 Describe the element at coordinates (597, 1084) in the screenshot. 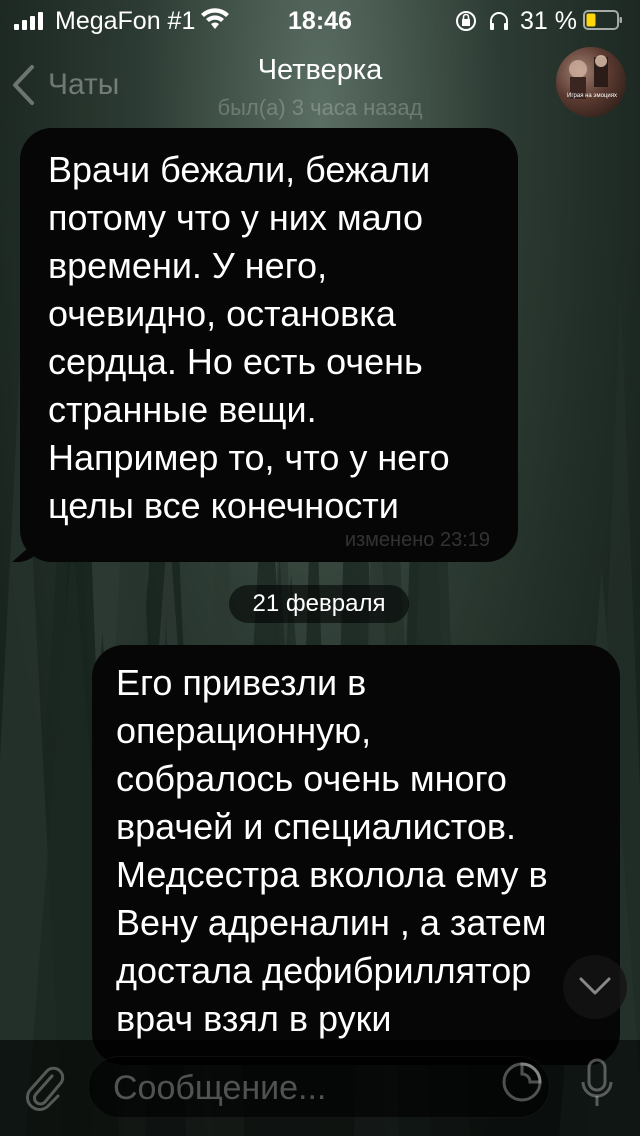

I see `microphone-icon` at that location.